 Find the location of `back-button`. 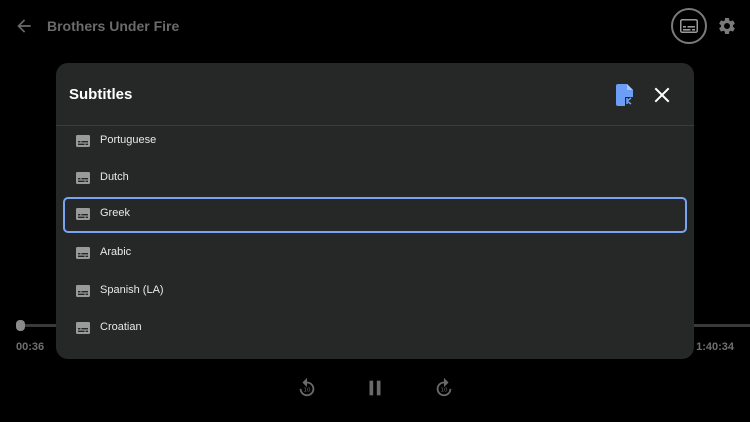

back-button is located at coordinates (24, 26).